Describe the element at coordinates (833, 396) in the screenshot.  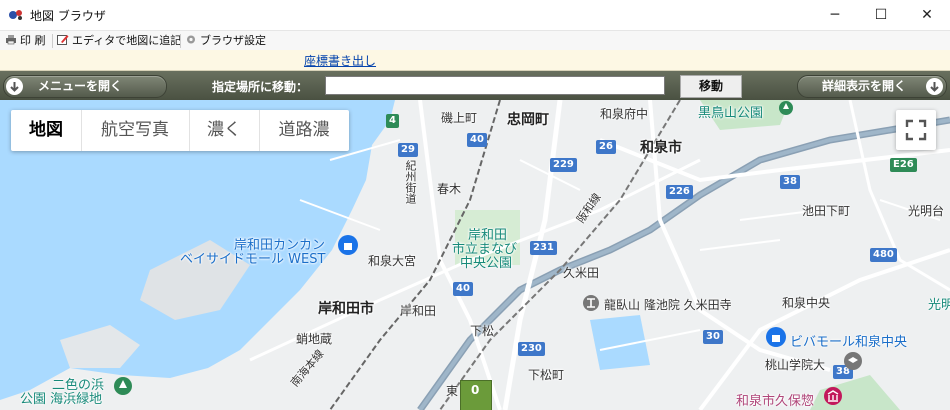
I see `museum-icon` at that location.